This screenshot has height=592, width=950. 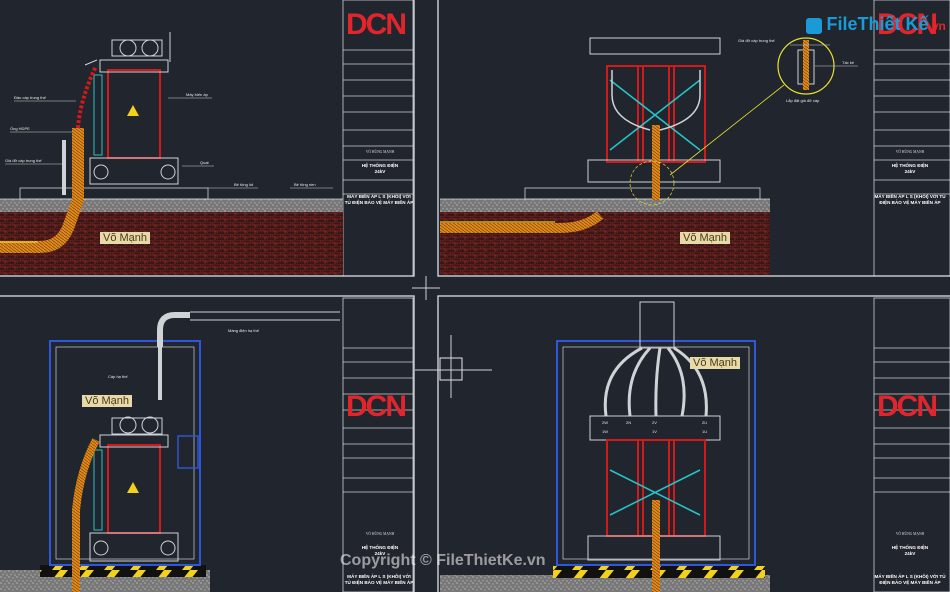 What do you see at coordinates (197, 94) in the screenshot?
I see `label-may-bien-ap: Máy biến áp` at bounding box center [197, 94].